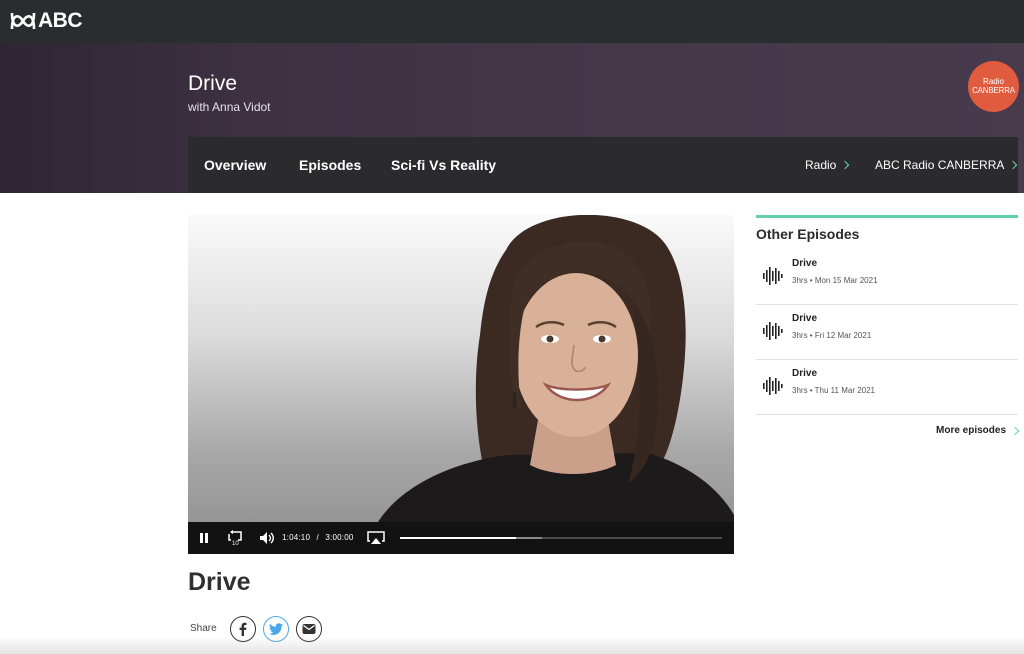 This screenshot has height=654, width=1024. Describe the element at coordinates (330, 165) in the screenshot. I see `tab-episodes: Episodes` at that location.